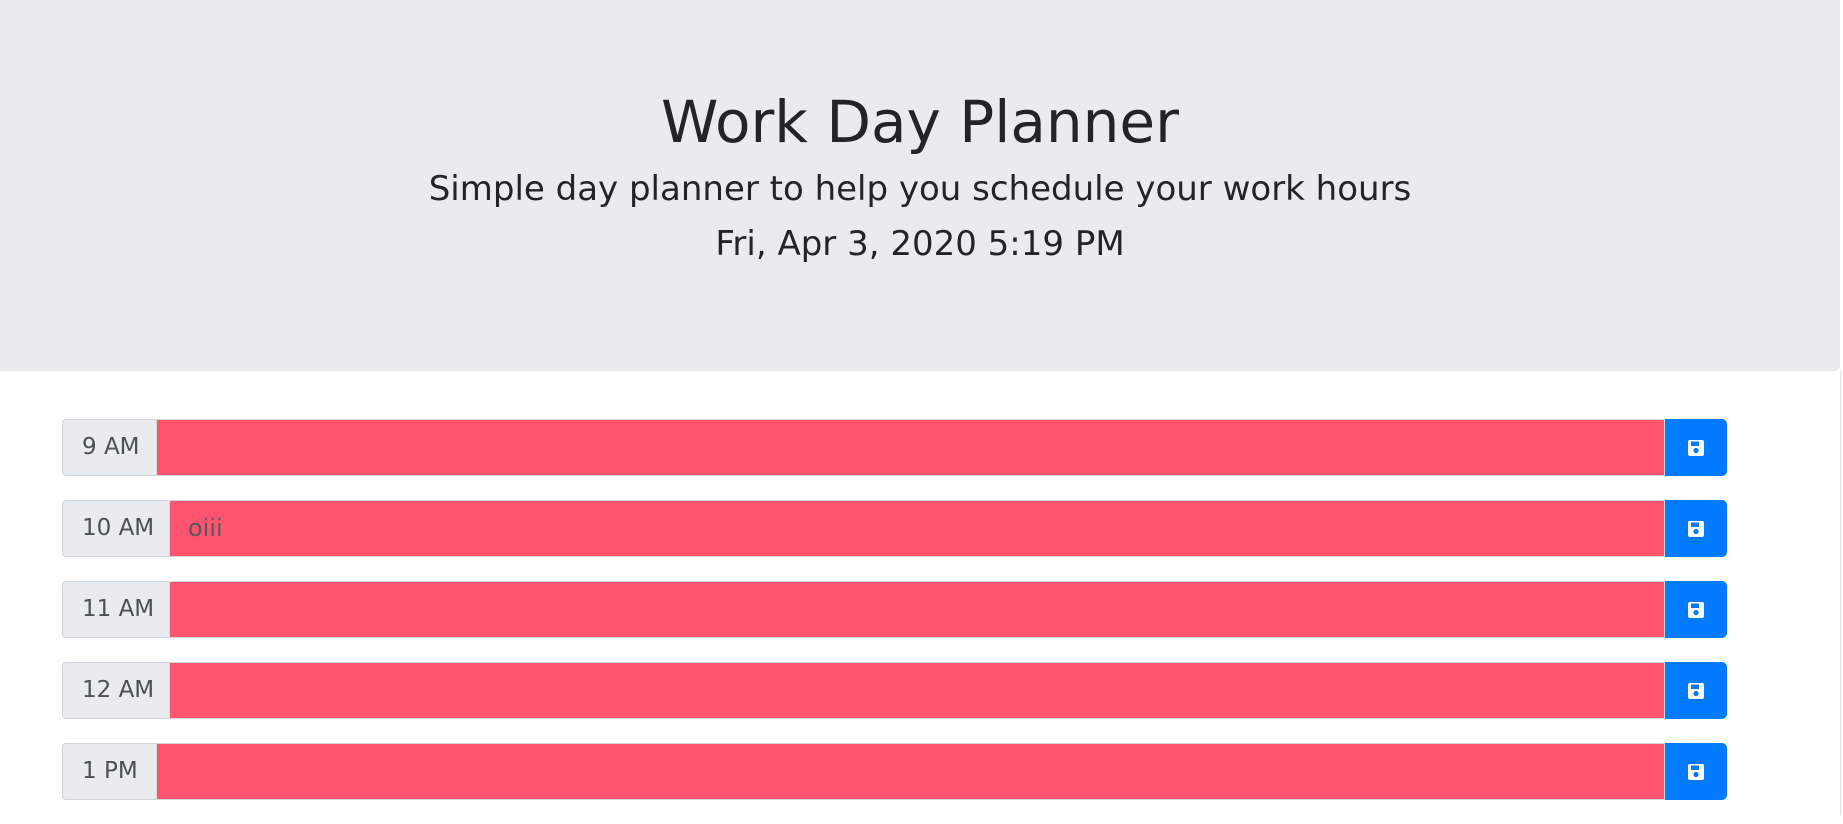  I want to click on hour-block-10am: 10 AM oiii, so click(894, 528).